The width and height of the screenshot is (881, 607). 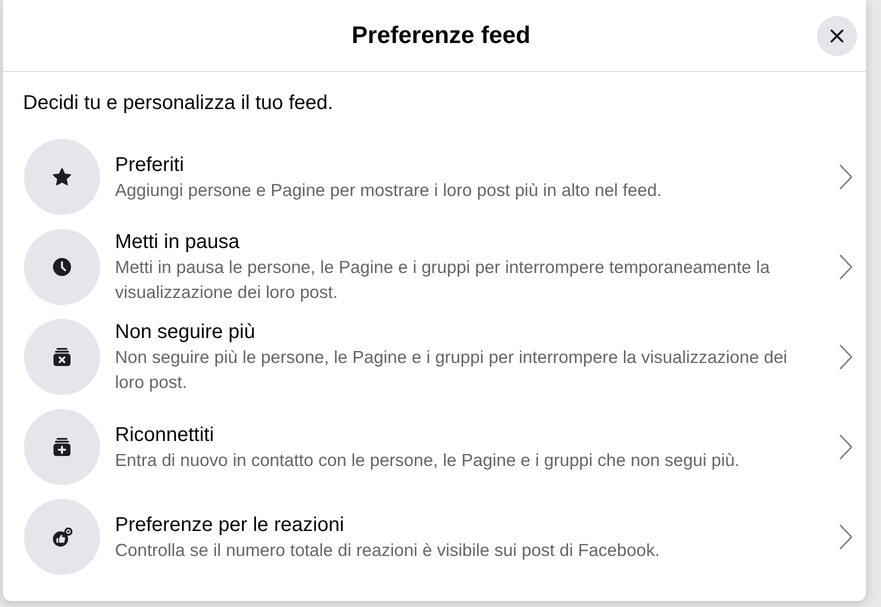 What do you see at coordinates (440, 36) in the screenshot?
I see `dialog-title: Preferenze feed` at bounding box center [440, 36].